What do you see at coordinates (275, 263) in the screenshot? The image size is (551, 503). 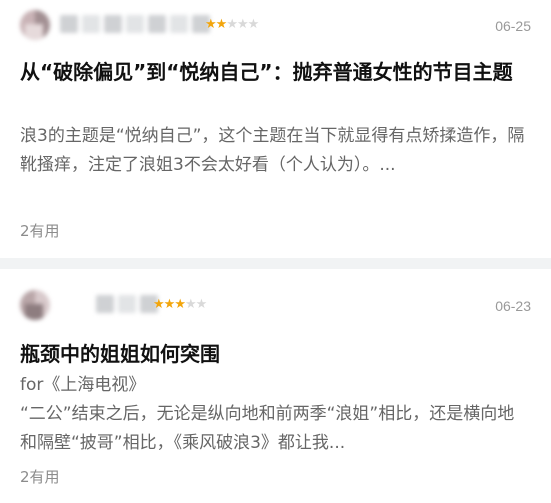 I see `divider` at bounding box center [275, 263].